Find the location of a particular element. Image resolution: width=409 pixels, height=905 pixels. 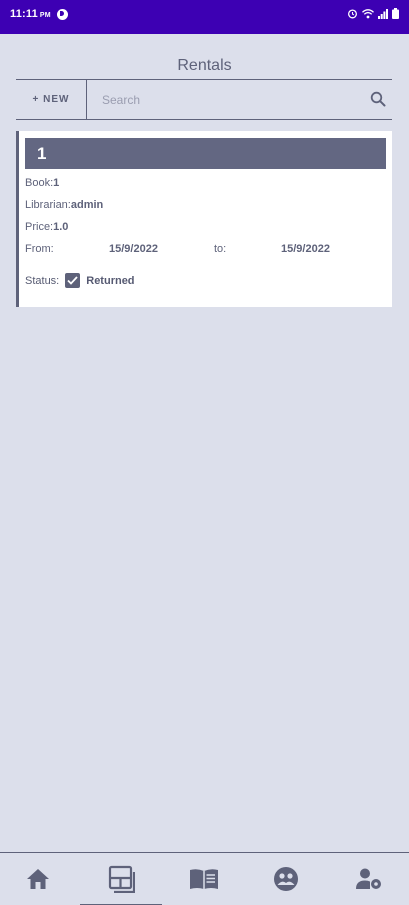

from-label: From: is located at coordinates (39, 249).